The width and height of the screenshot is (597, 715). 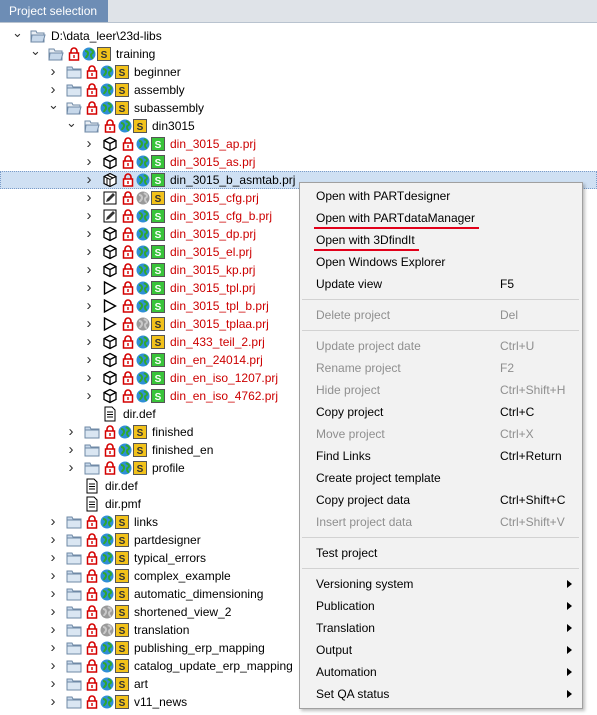 What do you see at coordinates (214, 198) in the screenshot?
I see `tree-item-label: din_3015_cfg.prj` at bounding box center [214, 198].